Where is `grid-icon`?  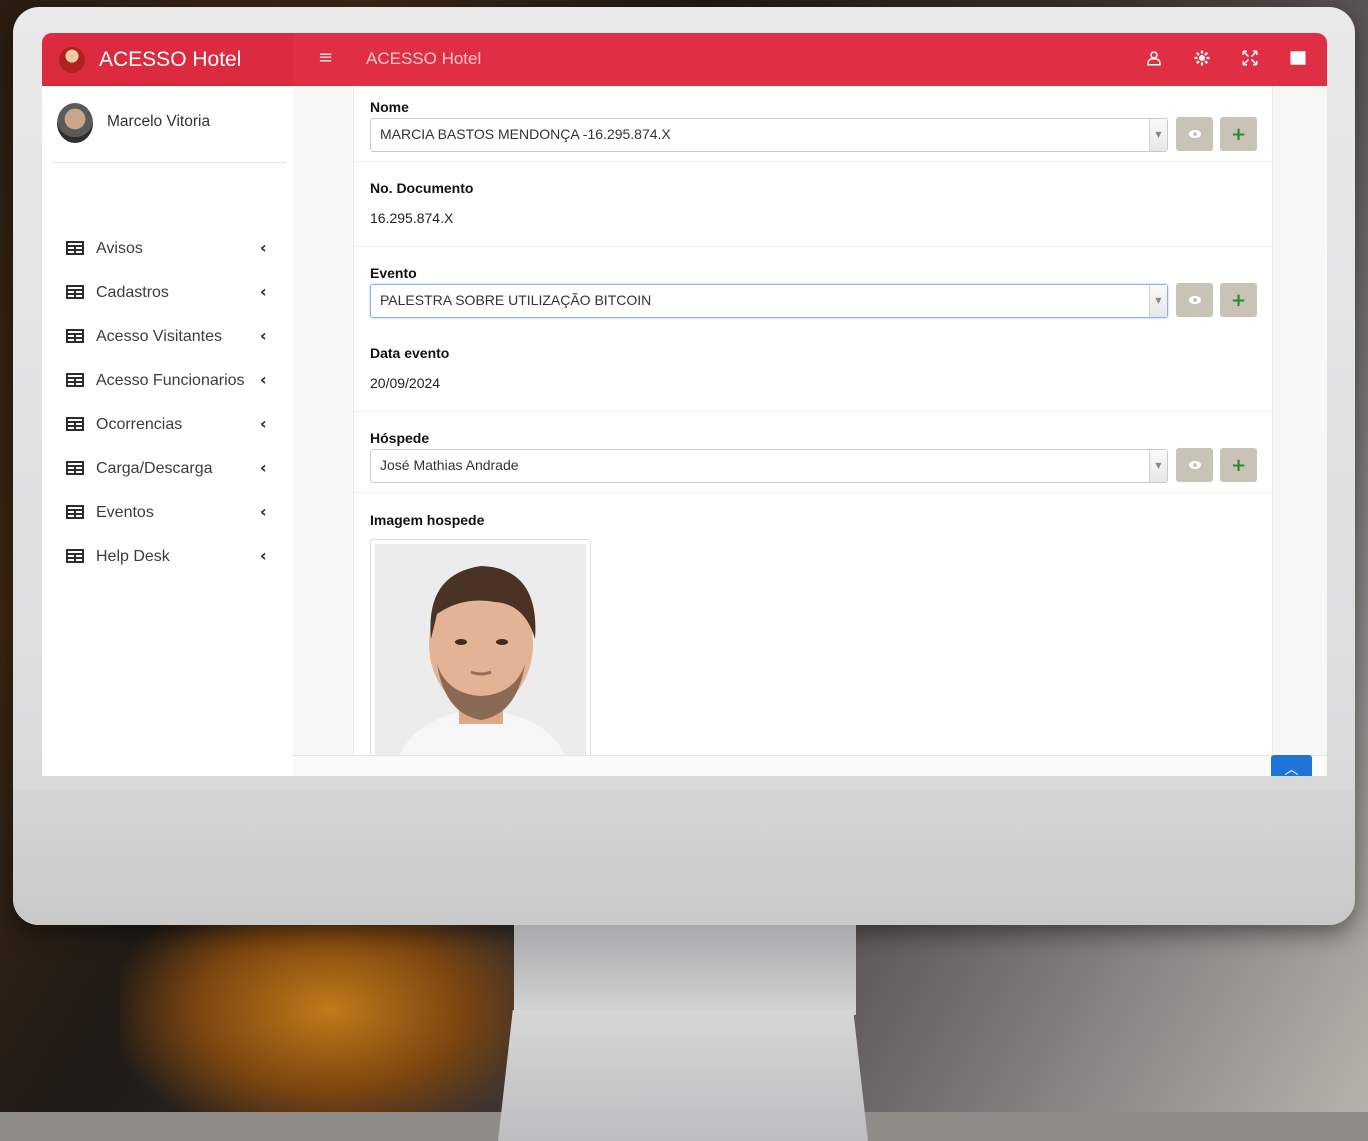 grid-icon is located at coordinates (1298, 58).